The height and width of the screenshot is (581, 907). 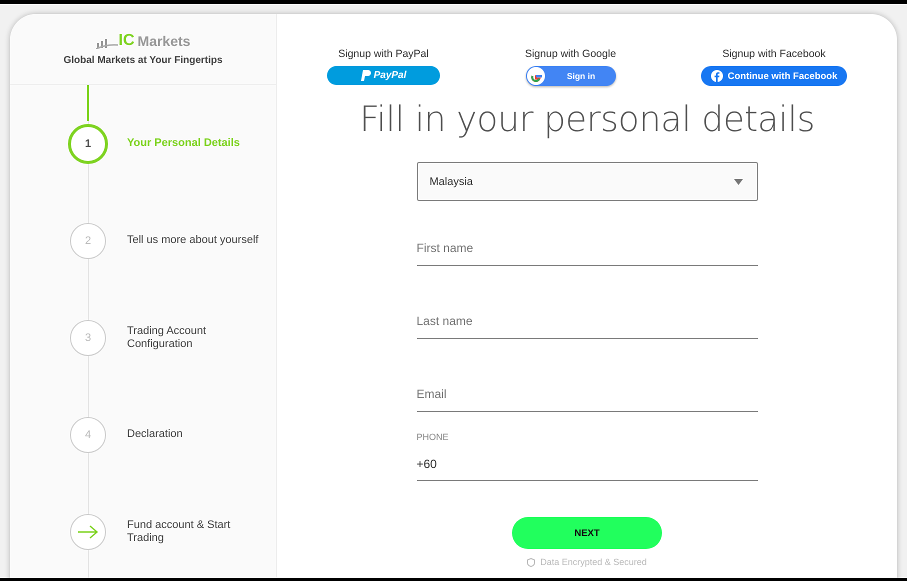 What do you see at coordinates (587, 533) in the screenshot?
I see `next-button: NEXT` at bounding box center [587, 533].